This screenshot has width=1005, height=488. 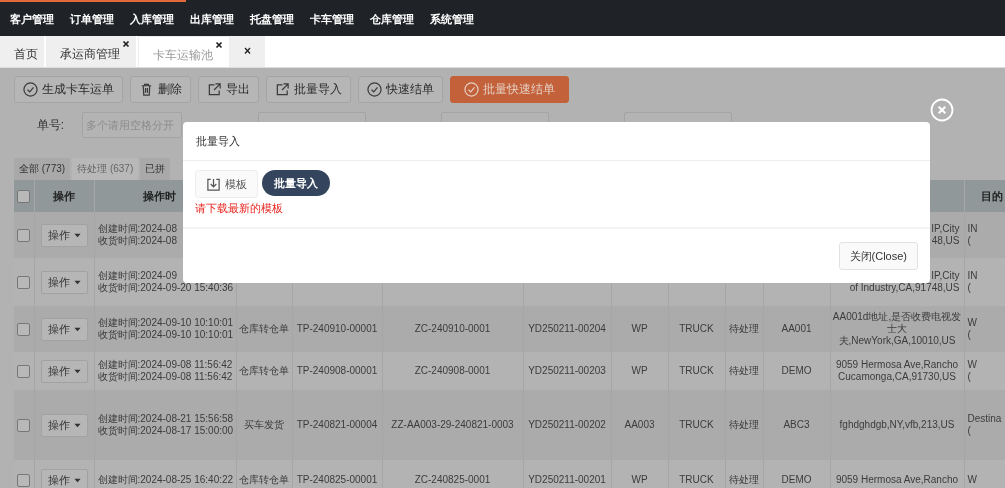 What do you see at coordinates (332, 19) in the screenshot?
I see `nav-menu-item: 卡车管理` at bounding box center [332, 19].